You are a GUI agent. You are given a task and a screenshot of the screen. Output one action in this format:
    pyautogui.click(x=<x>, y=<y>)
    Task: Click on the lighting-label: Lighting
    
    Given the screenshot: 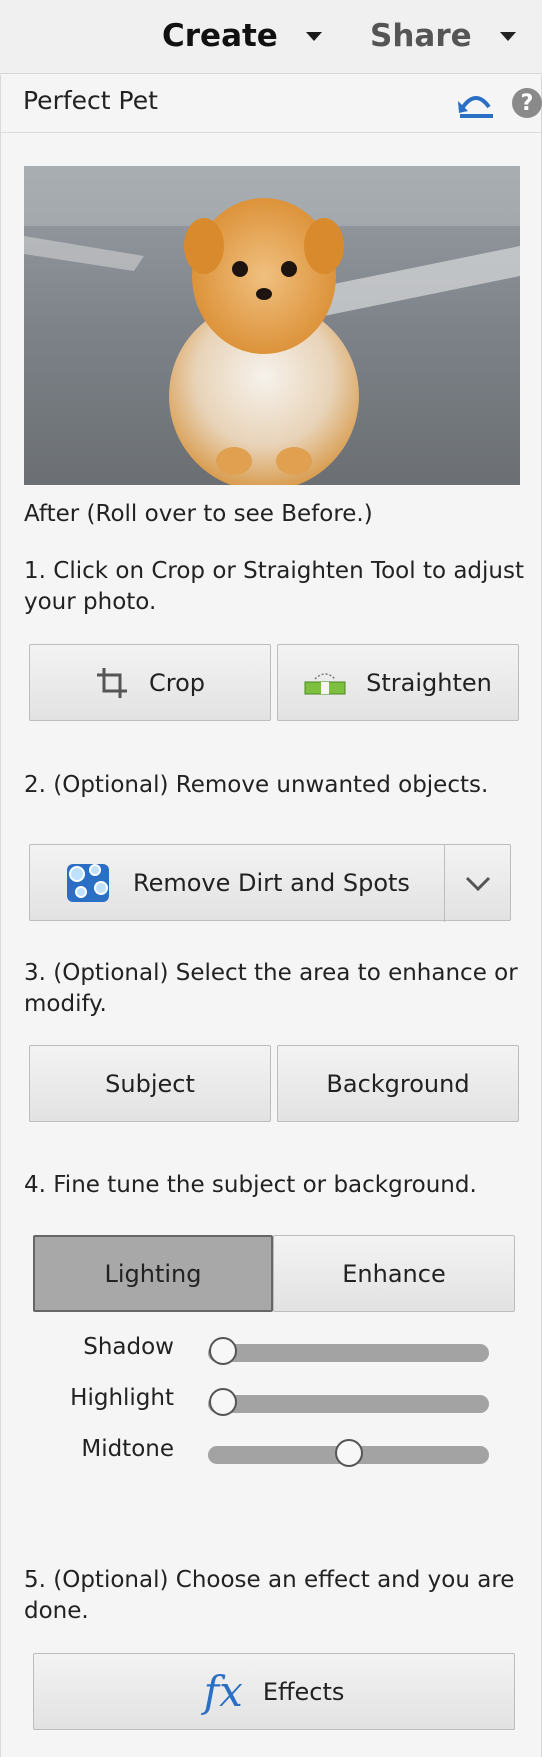 What is the action you would take?
    pyautogui.click(x=153, y=1273)
    